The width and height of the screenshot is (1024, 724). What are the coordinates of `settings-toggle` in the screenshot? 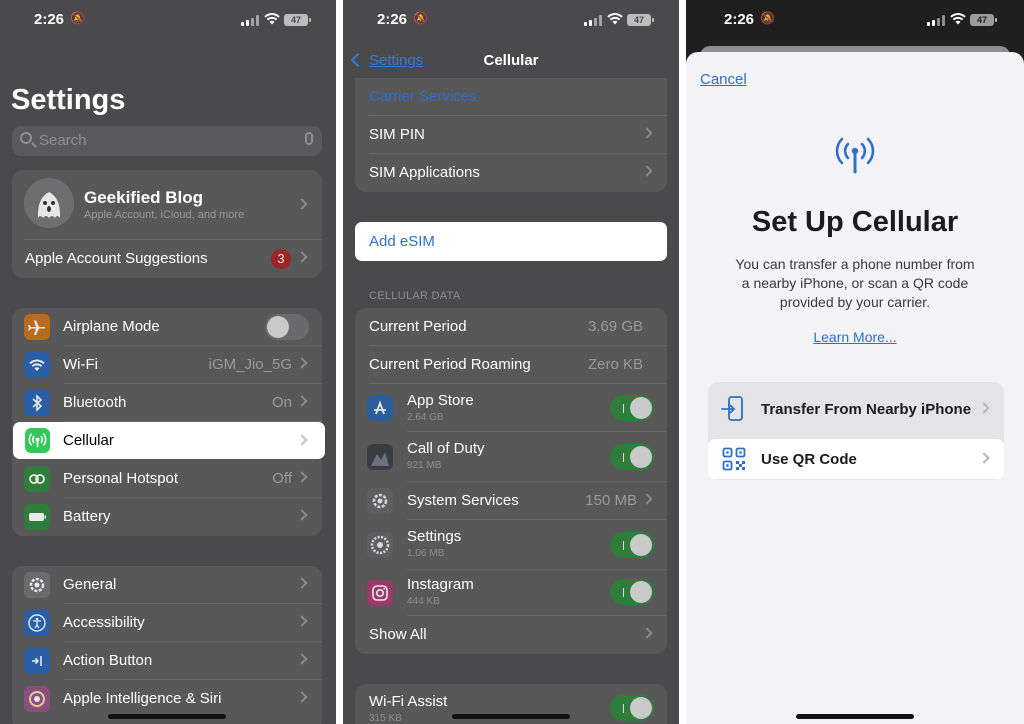 It's located at (632, 545).